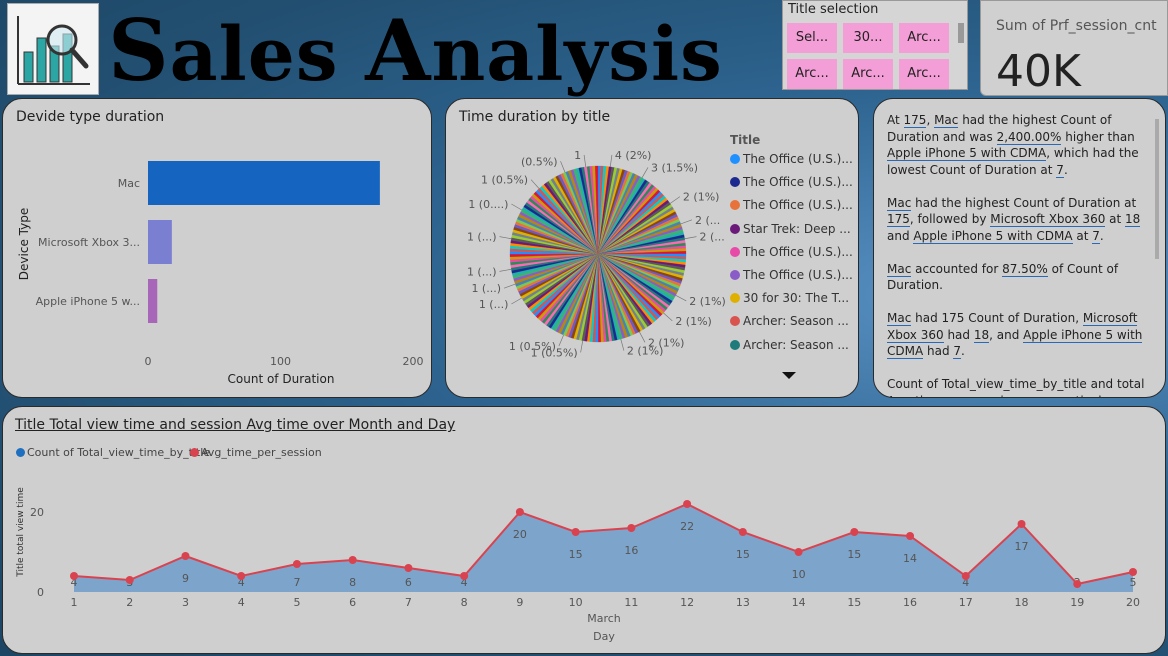  What do you see at coordinates (938, 351) in the screenshot?
I see `narrative-text-run: had` at bounding box center [938, 351].